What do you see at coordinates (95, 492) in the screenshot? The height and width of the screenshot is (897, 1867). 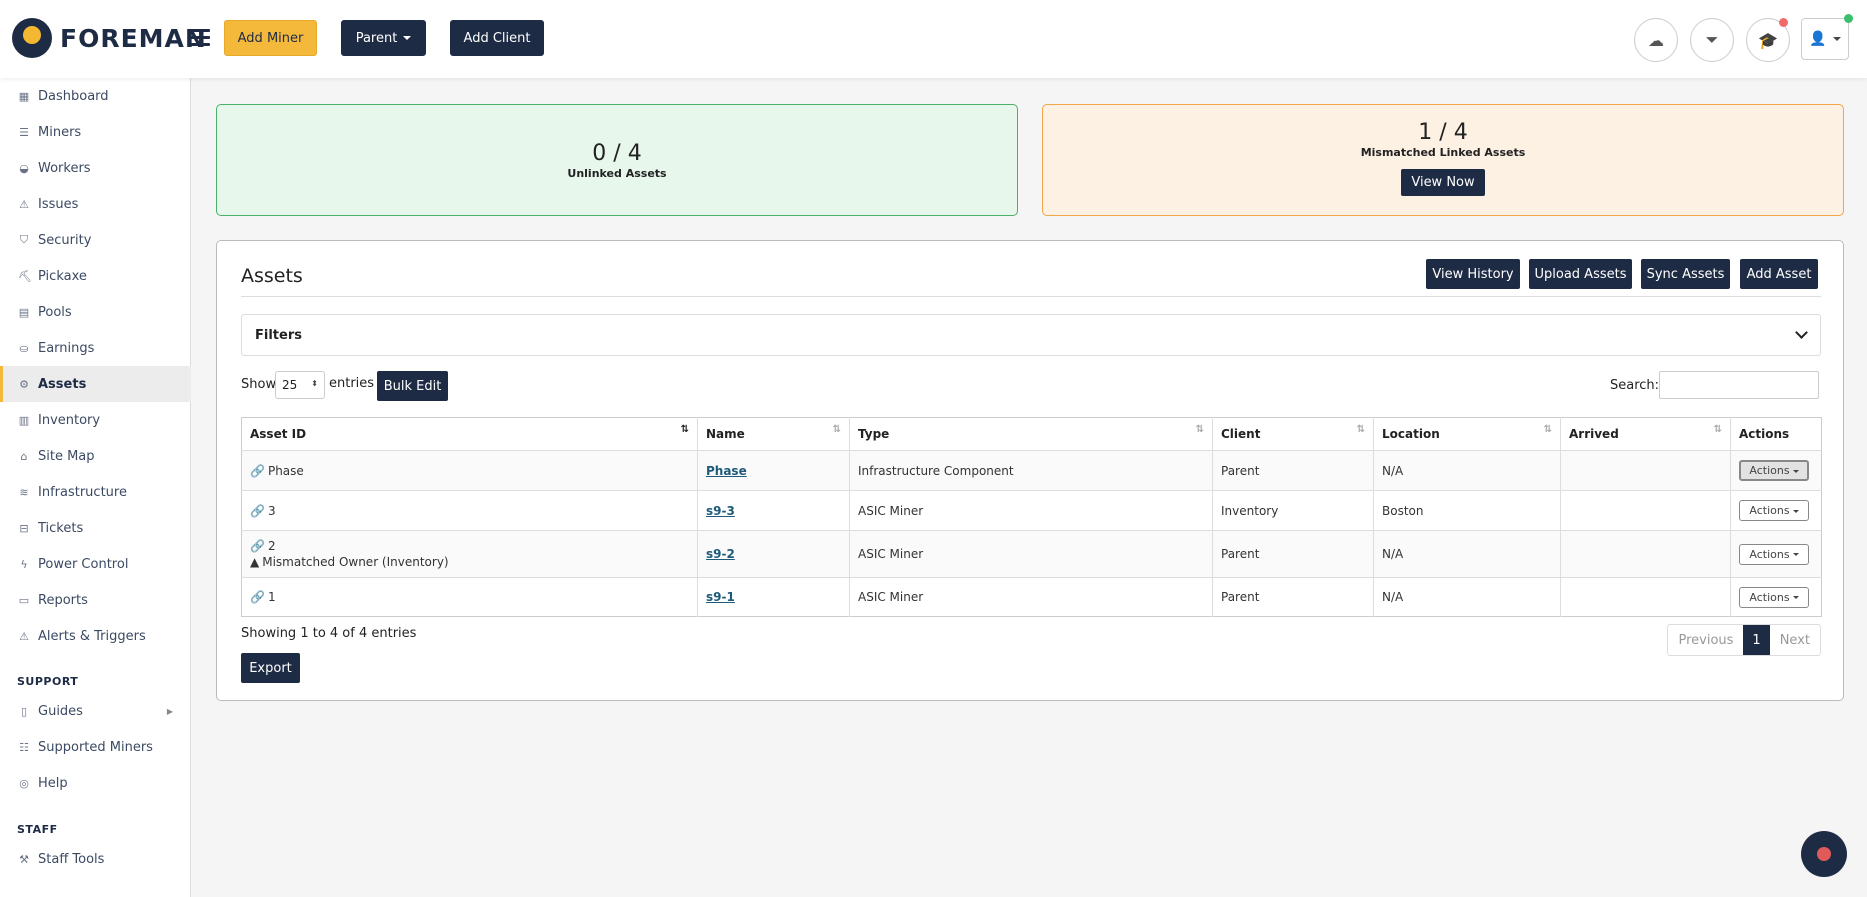 I see `sidebar-item-infrastructure: ≋ Infrastructure` at bounding box center [95, 492].